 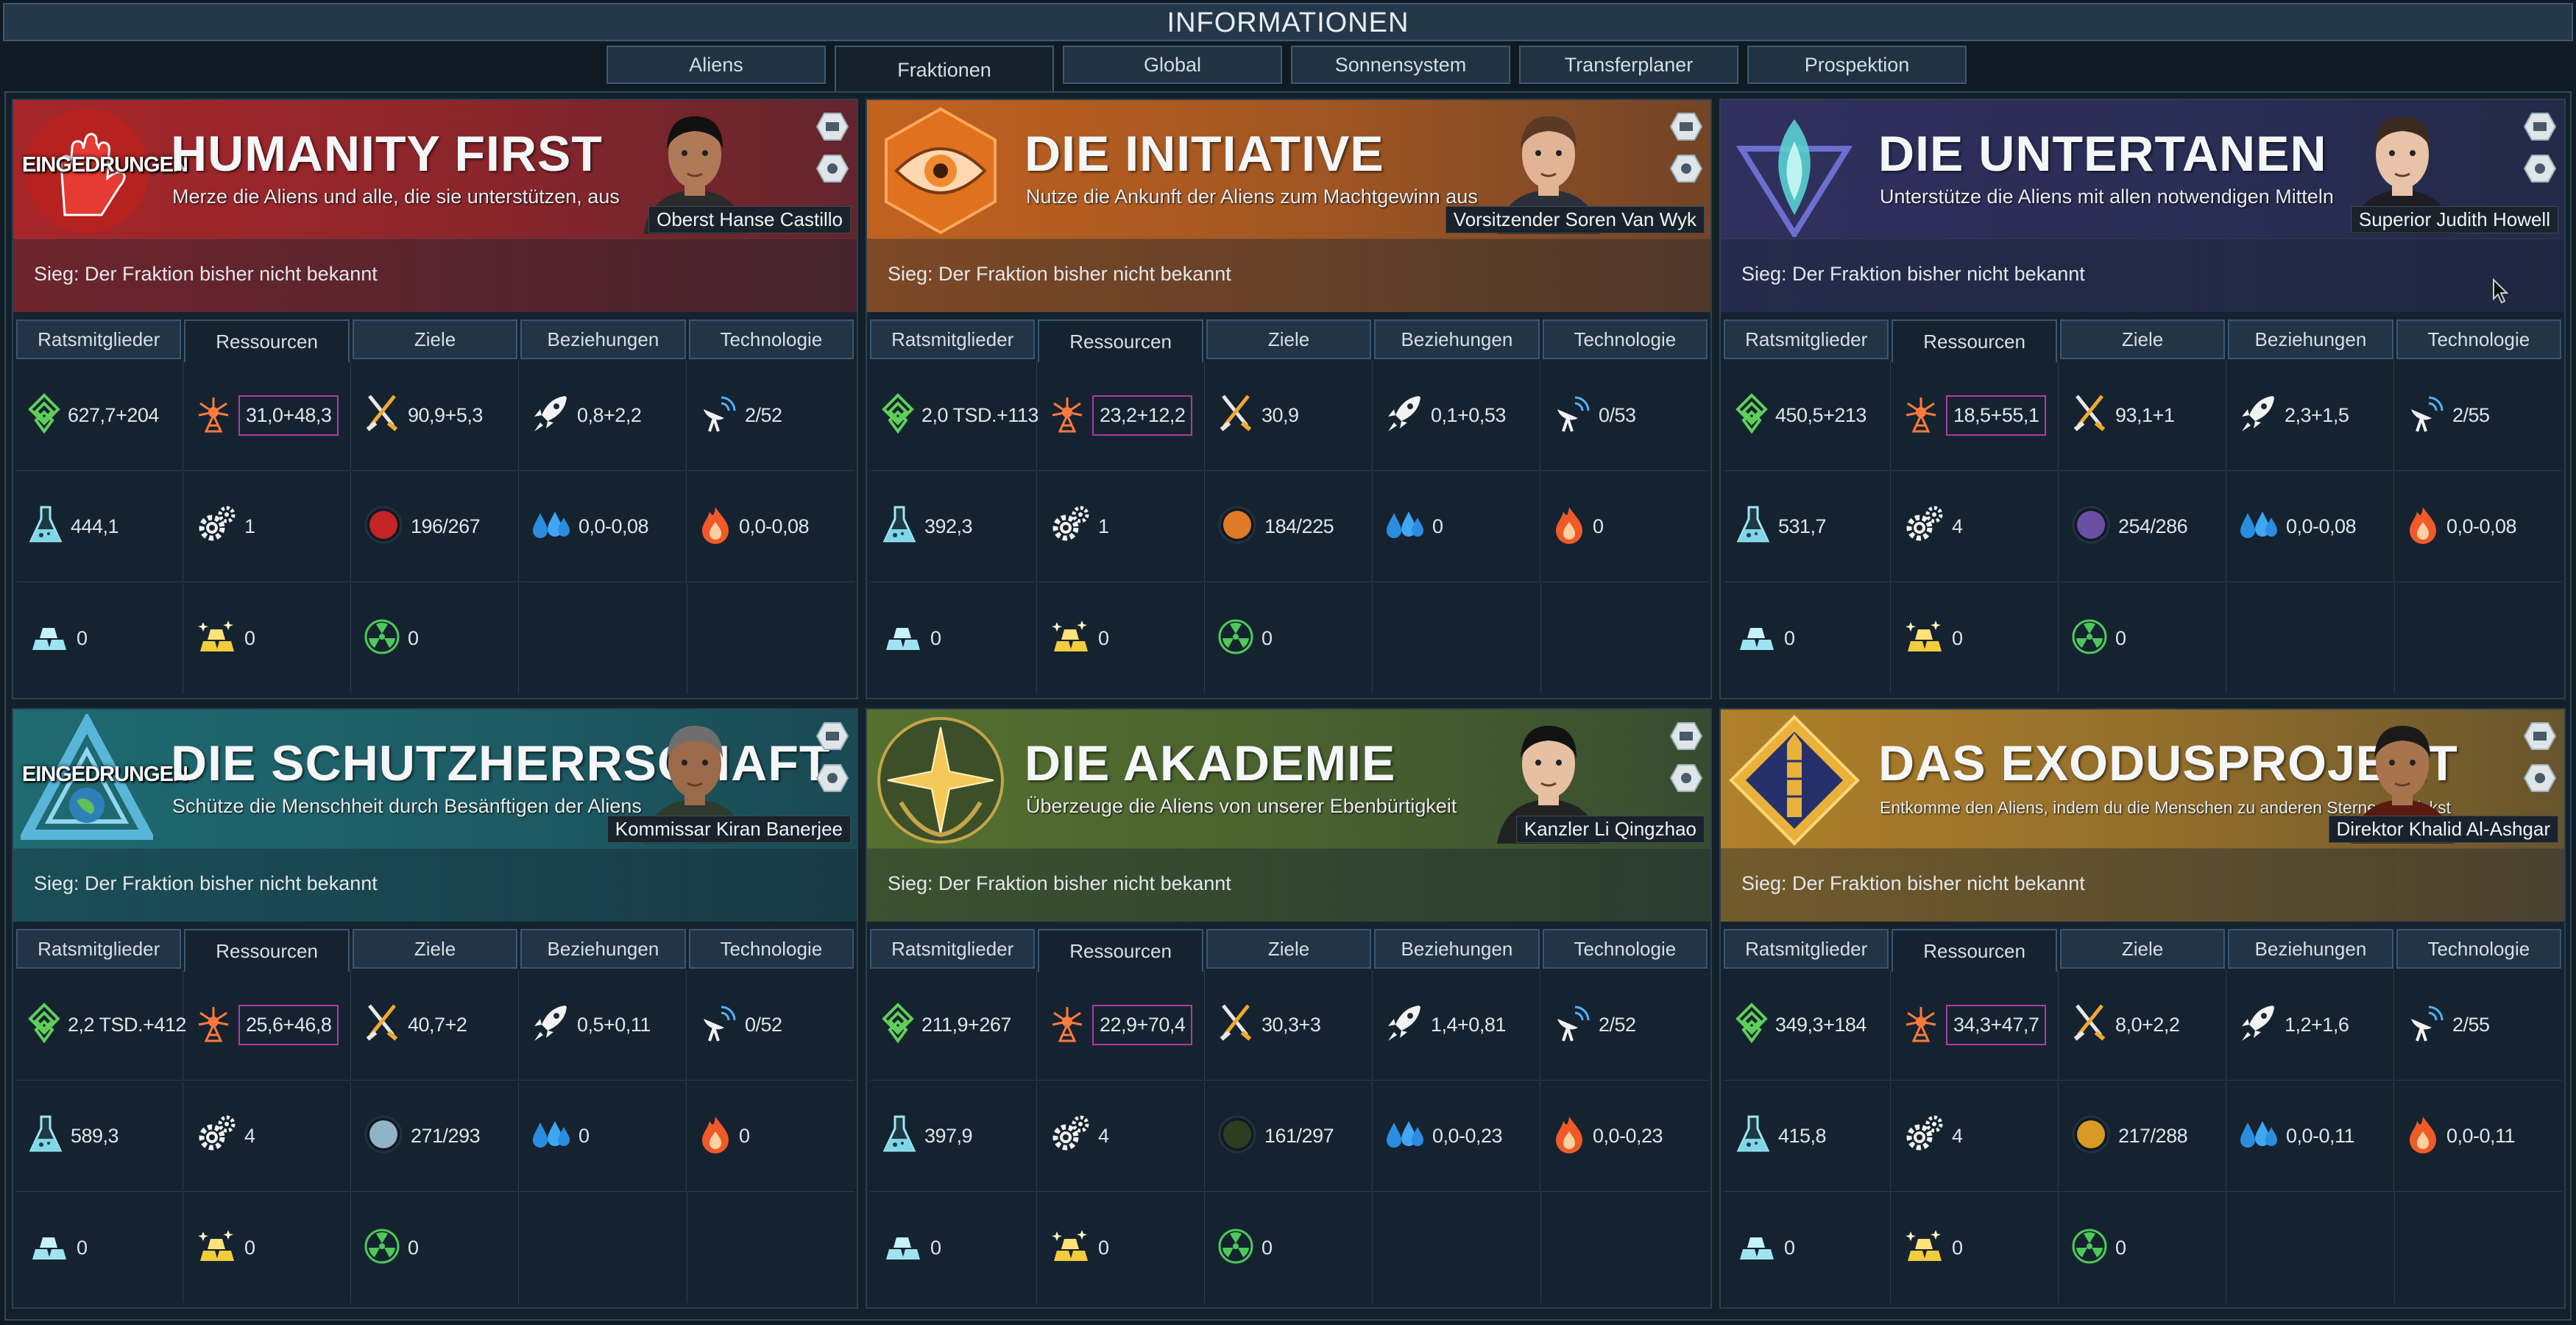 What do you see at coordinates (954, 1136) in the screenshot?
I see `resource-research: 397,9` at bounding box center [954, 1136].